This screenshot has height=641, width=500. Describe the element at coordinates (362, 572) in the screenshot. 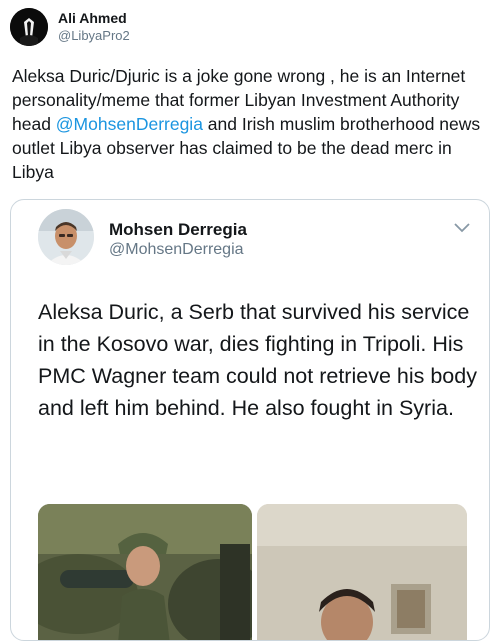

I see `media-photo-right` at that location.